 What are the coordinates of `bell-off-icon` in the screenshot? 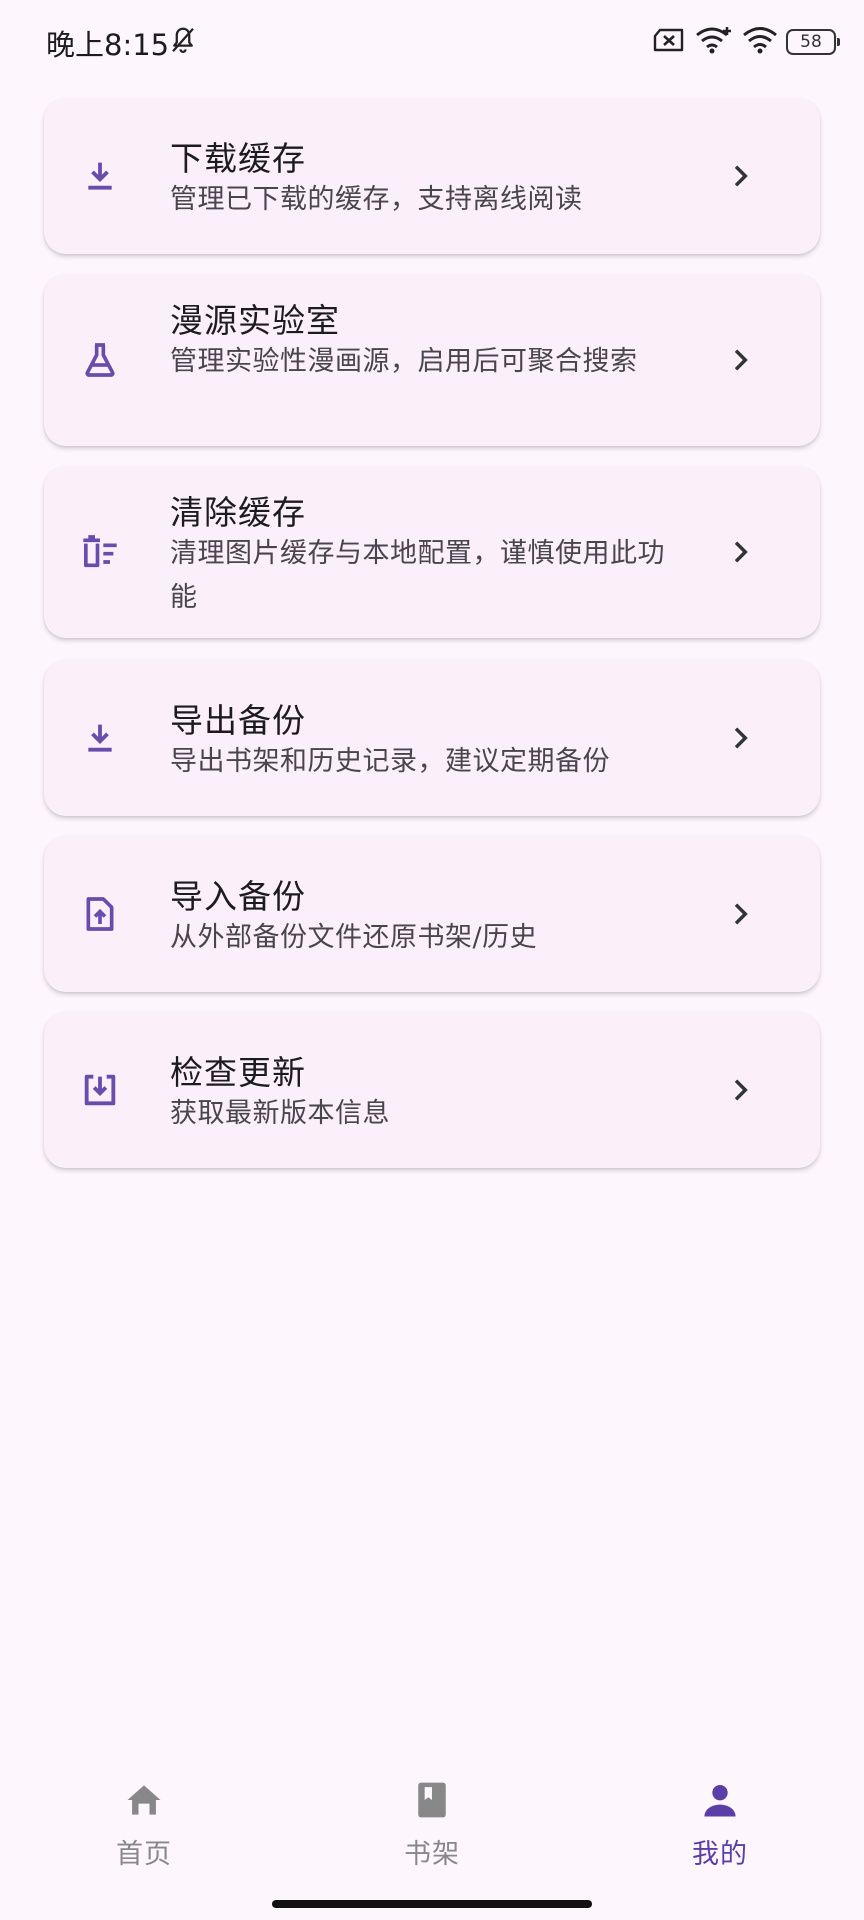 It's located at (183, 40).